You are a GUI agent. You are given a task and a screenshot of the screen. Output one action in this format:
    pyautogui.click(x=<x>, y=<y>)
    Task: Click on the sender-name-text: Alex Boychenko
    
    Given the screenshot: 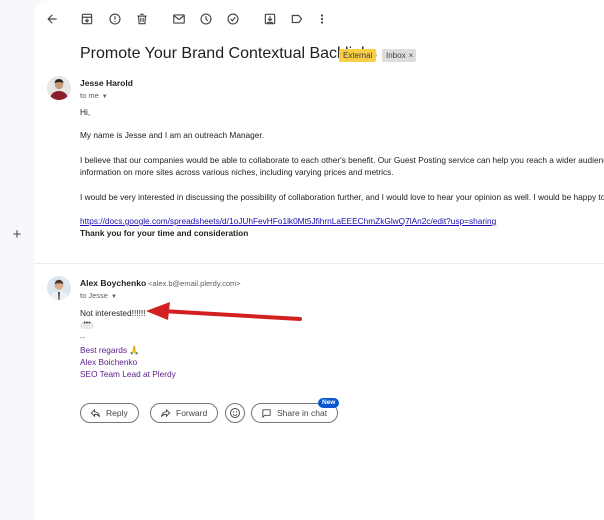 What is the action you would take?
    pyautogui.click(x=113, y=283)
    